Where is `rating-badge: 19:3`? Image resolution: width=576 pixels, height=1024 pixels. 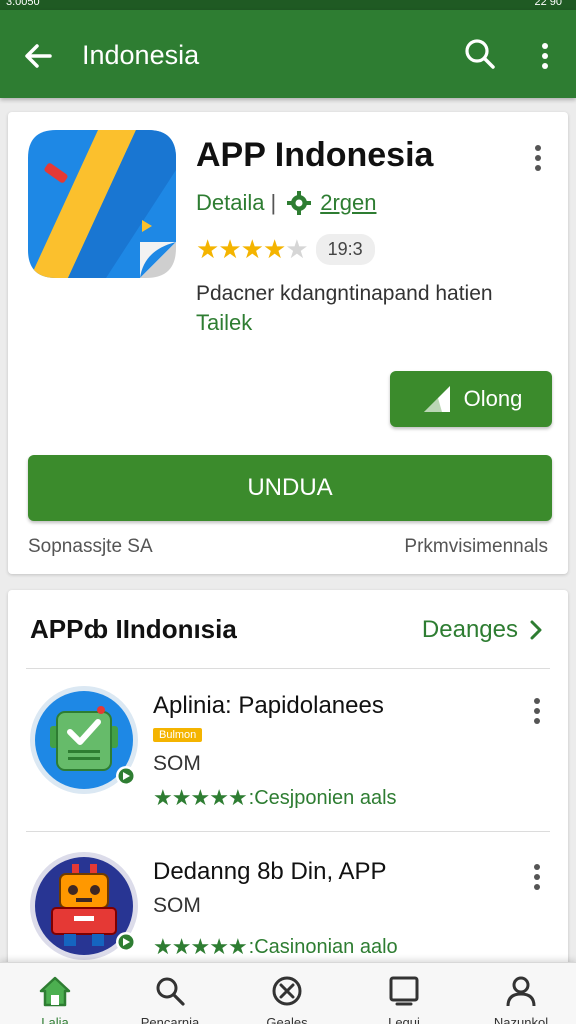 rating-badge: 19:3 is located at coordinates (345, 249).